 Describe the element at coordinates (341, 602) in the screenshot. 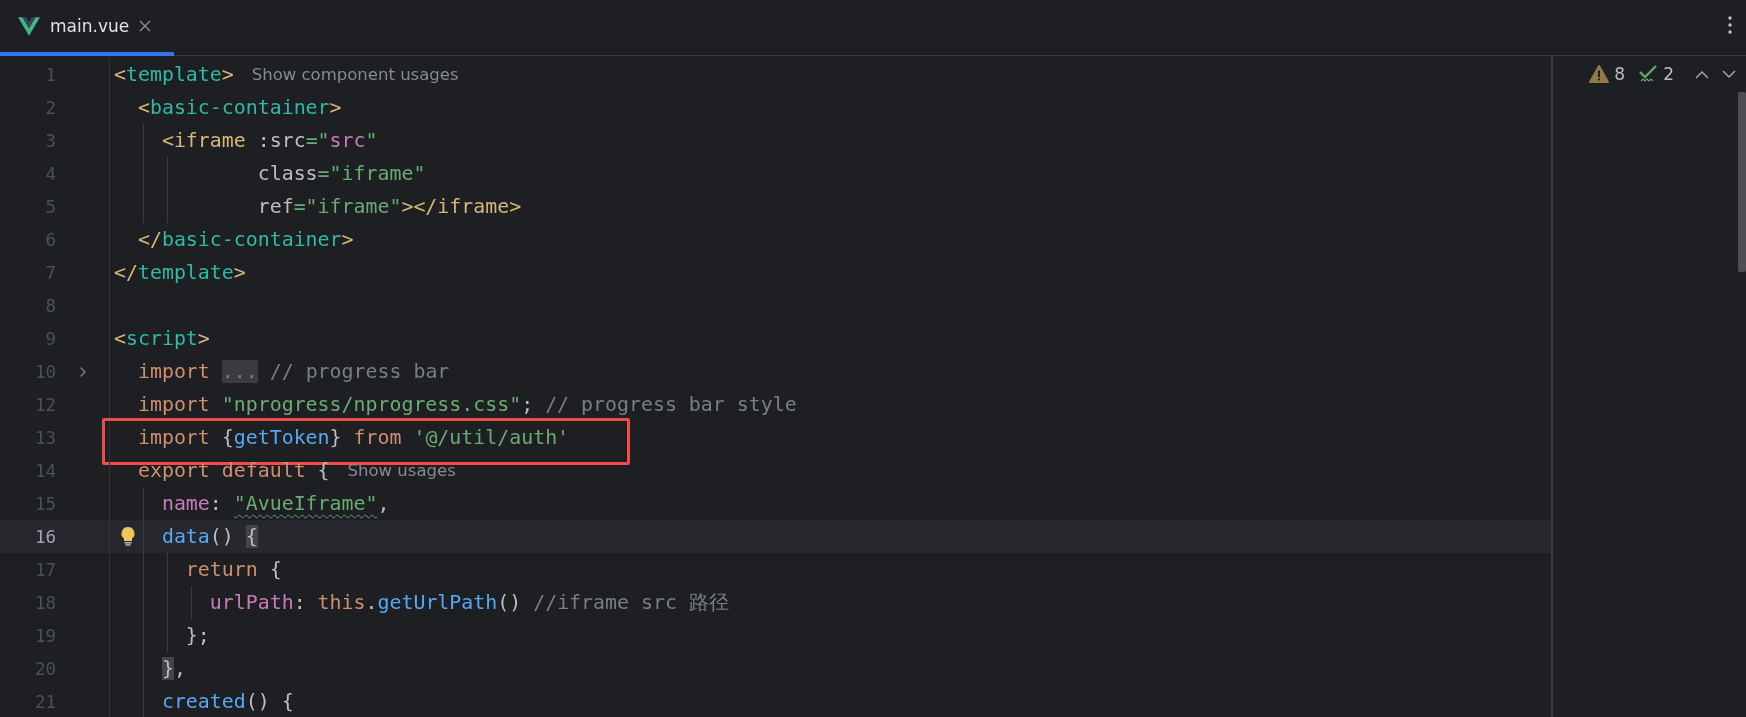

I see `code-token: this` at that location.